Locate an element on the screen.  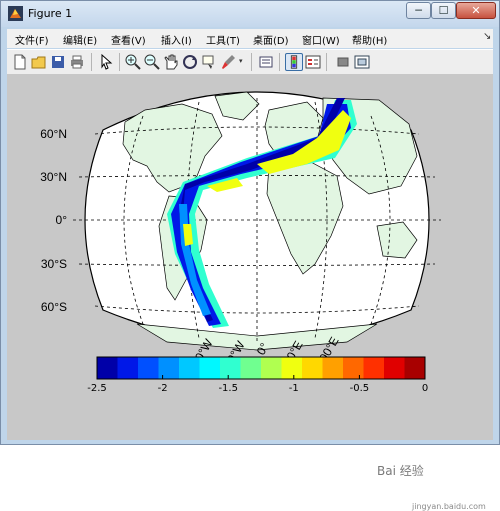
colorbar-icon is located at coordinates (294, 62).